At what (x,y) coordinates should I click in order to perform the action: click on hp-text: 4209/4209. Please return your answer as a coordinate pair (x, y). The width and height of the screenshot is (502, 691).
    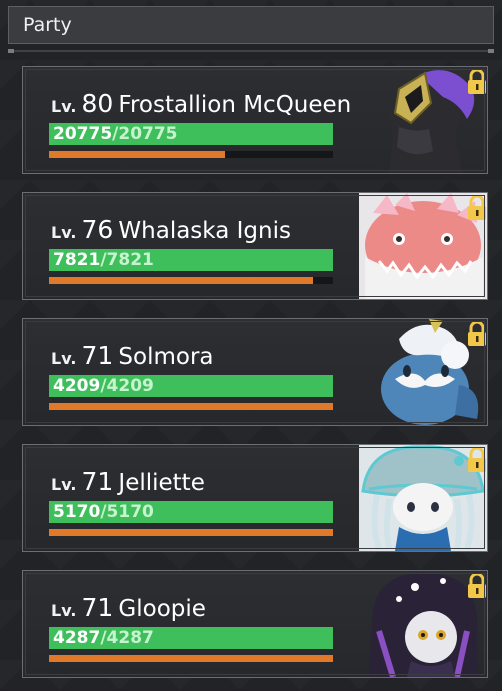
    Looking at the image, I should click on (103, 386).